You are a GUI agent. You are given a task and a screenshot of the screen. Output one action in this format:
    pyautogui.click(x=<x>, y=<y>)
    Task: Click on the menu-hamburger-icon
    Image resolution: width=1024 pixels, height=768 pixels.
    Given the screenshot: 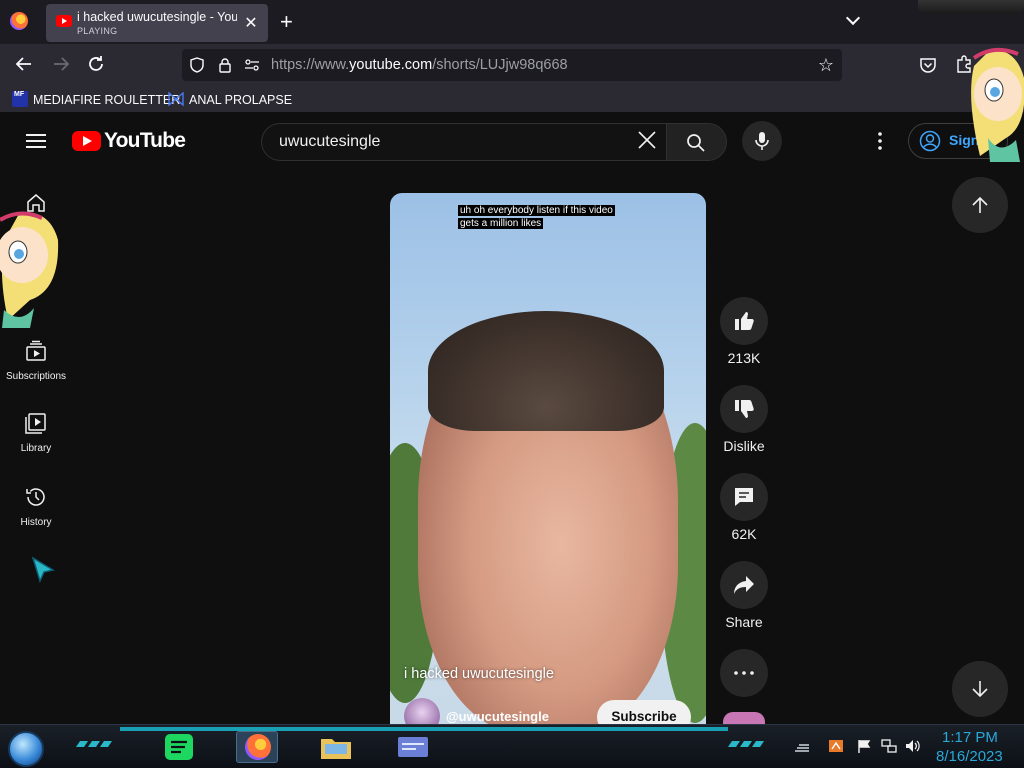 What is the action you would take?
    pyautogui.click(x=36, y=141)
    